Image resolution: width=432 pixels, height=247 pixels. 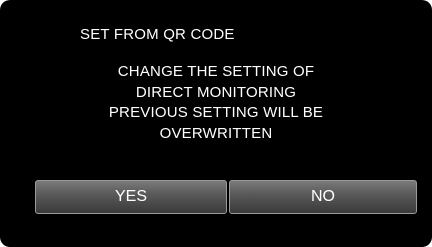 I want to click on no-button-label: NO, so click(x=323, y=196).